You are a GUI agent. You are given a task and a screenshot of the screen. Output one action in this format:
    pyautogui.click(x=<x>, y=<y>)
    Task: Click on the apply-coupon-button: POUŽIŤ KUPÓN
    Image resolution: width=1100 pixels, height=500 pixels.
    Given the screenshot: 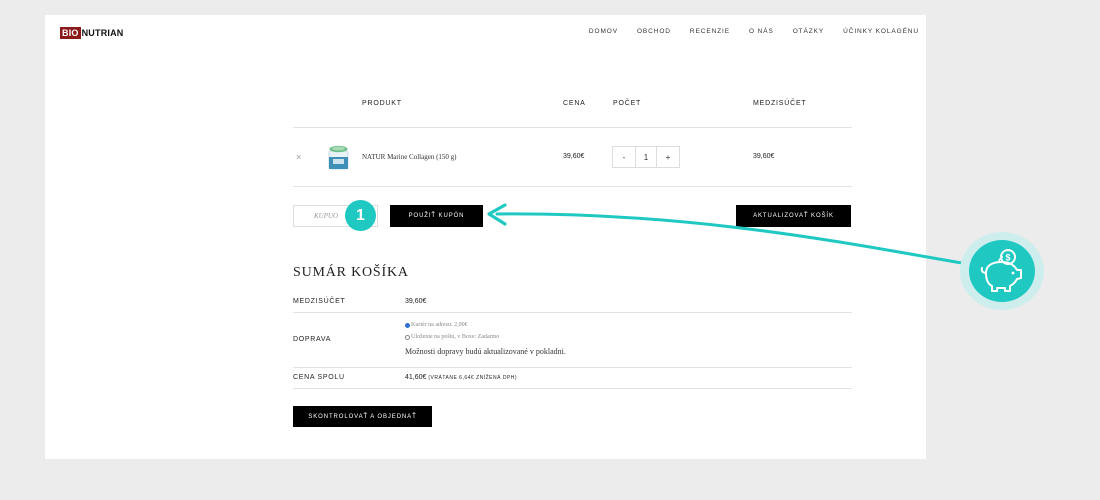 What is the action you would take?
    pyautogui.click(x=436, y=216)
    